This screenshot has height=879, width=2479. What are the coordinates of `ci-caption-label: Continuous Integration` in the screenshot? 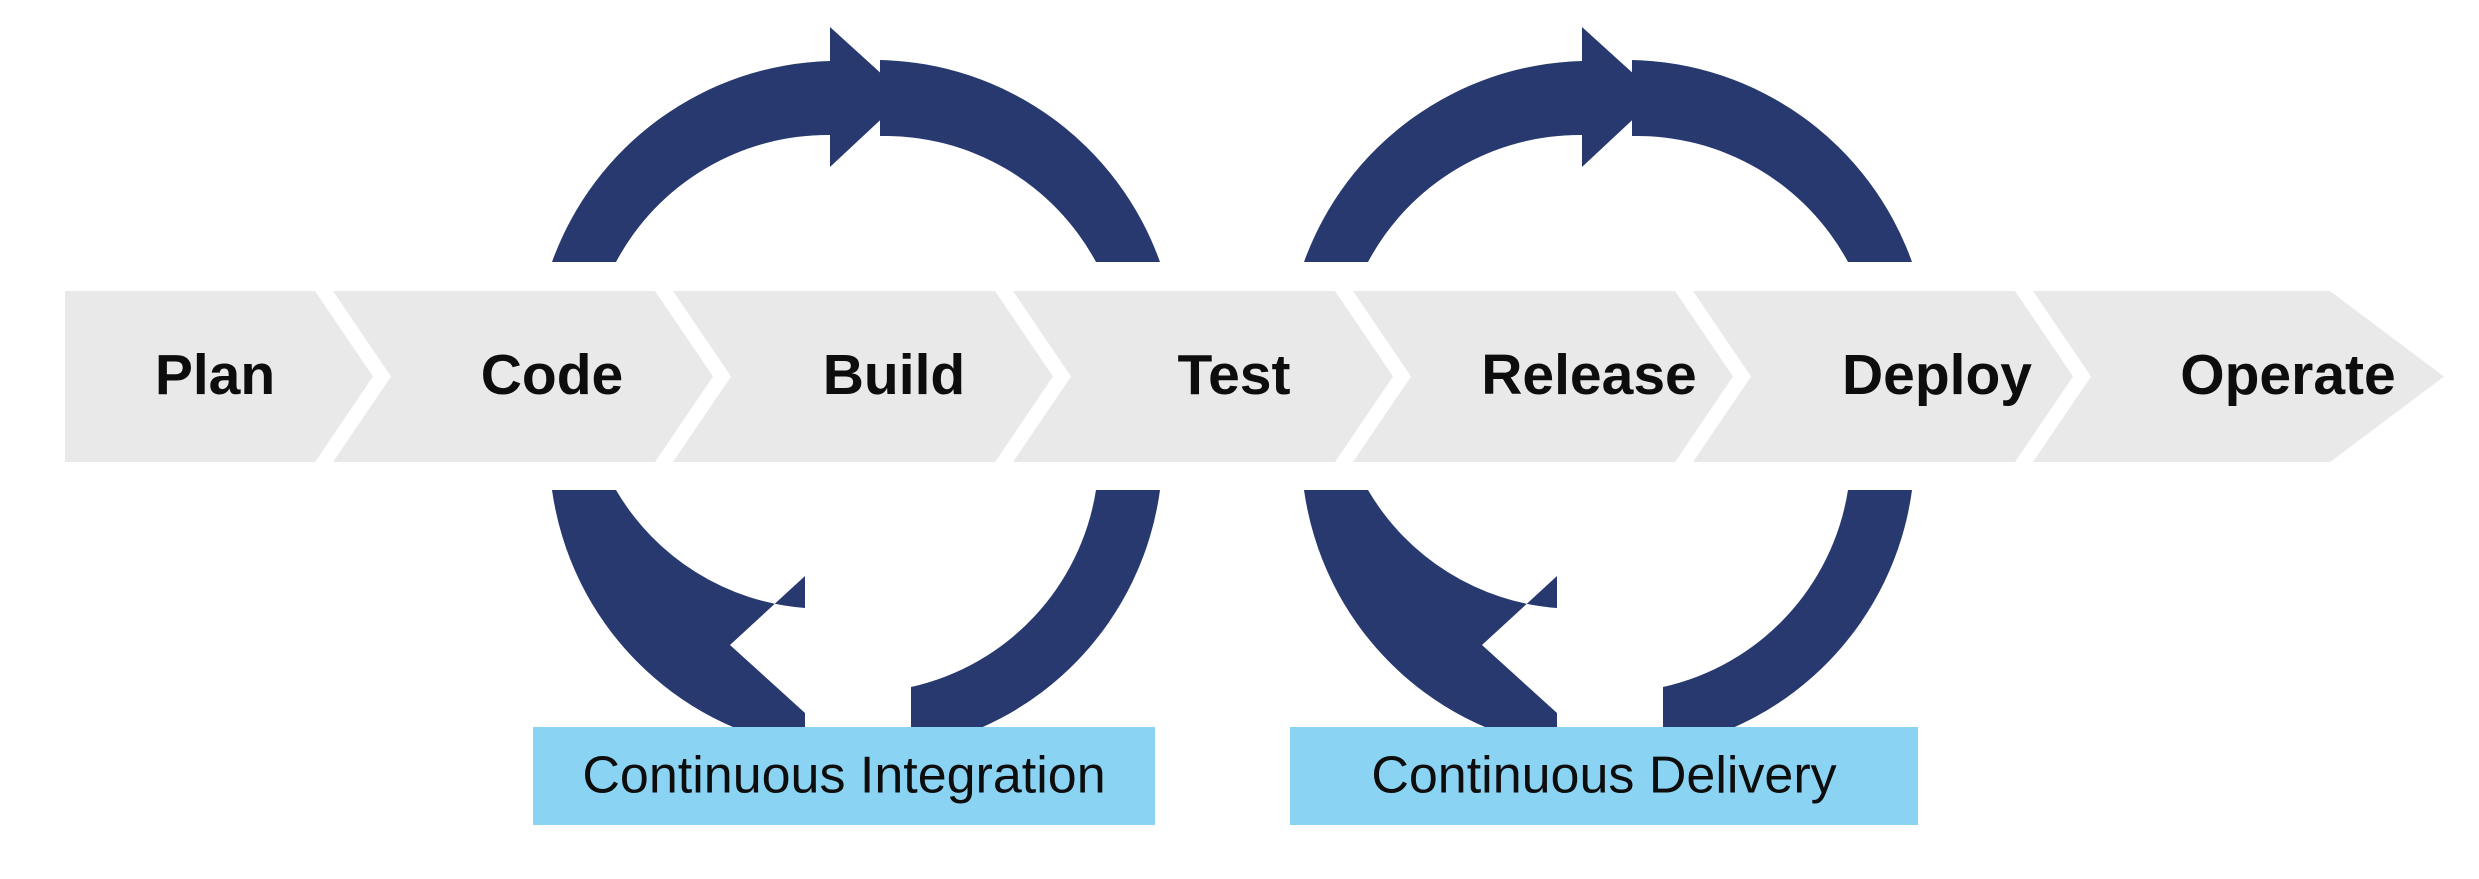 It's located at (843, 776).